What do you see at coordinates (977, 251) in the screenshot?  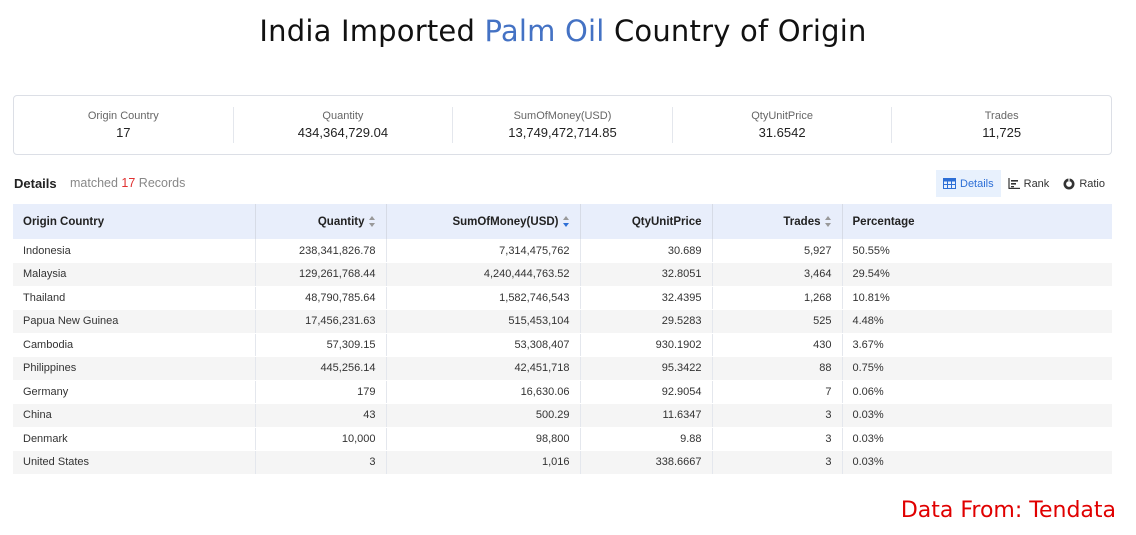 I see `cell-percentage: 50.55%` at bounding box center [977, 251].